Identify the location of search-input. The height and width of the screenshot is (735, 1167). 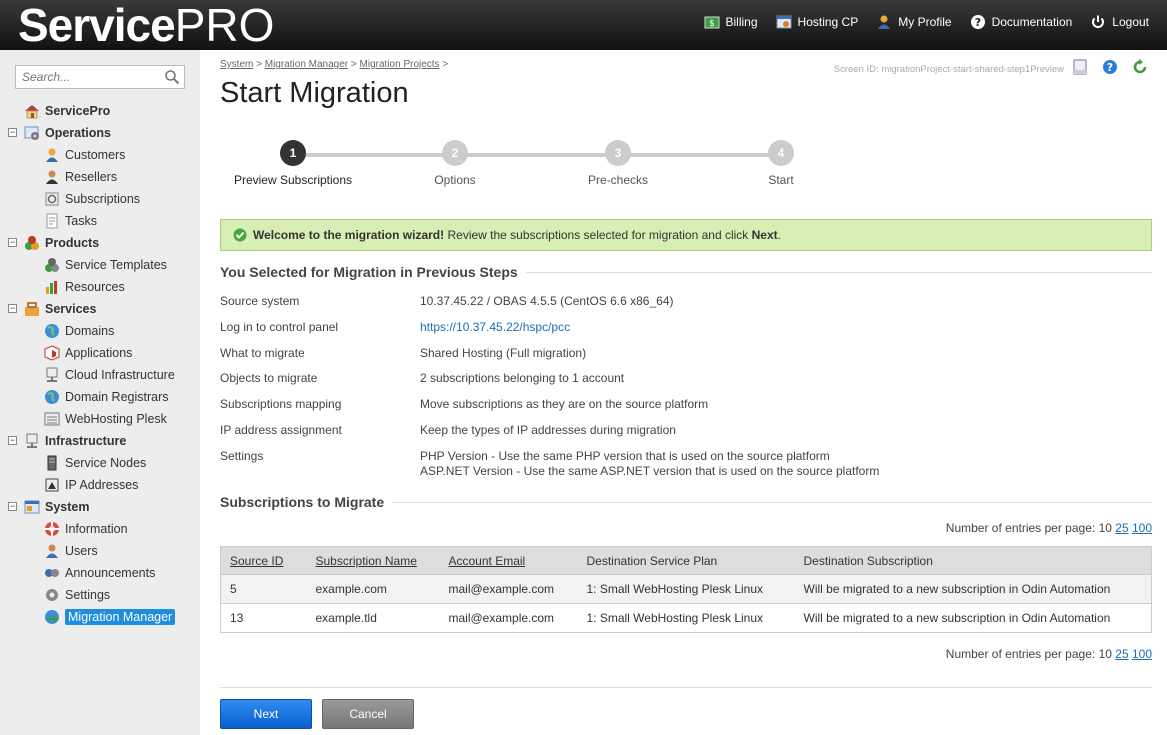
(86, 77).